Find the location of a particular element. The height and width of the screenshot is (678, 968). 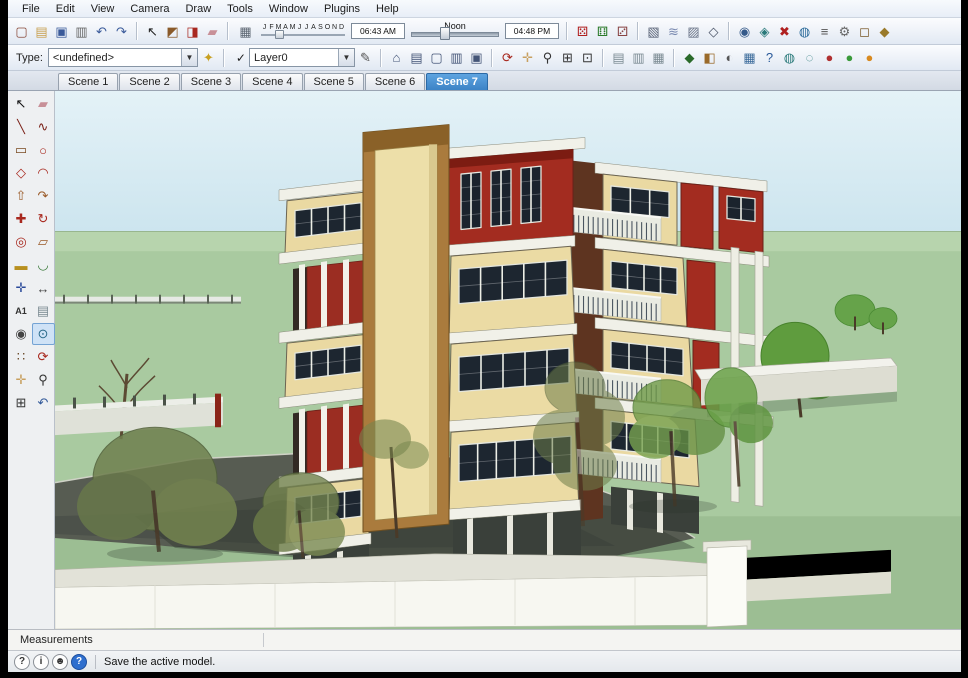

details-icon: ✦ is located at coordinates (208, 57).